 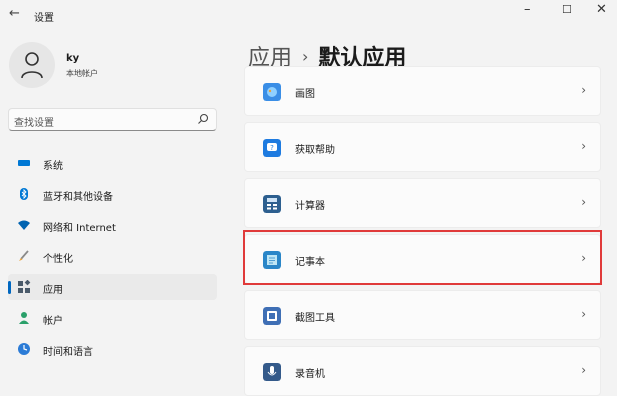 What do you see at coordinates (308, 15) in the screenshot?
I see `title-bar: ← 设置 – ☐ ✕` at bounding box center [308, 15].